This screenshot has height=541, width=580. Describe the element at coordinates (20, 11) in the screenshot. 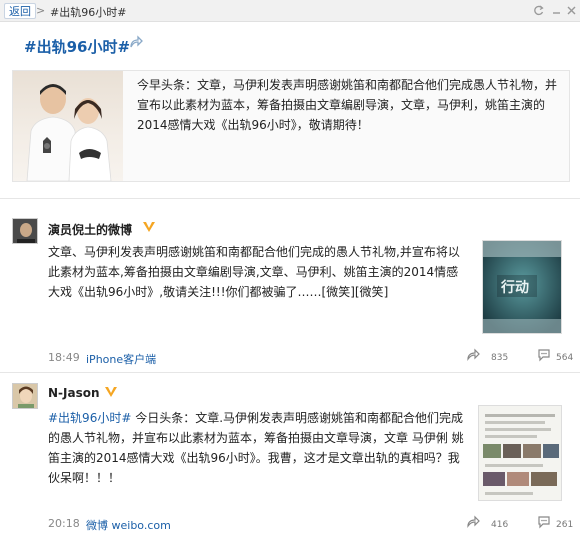

I see `back-button: 返回` at that location.